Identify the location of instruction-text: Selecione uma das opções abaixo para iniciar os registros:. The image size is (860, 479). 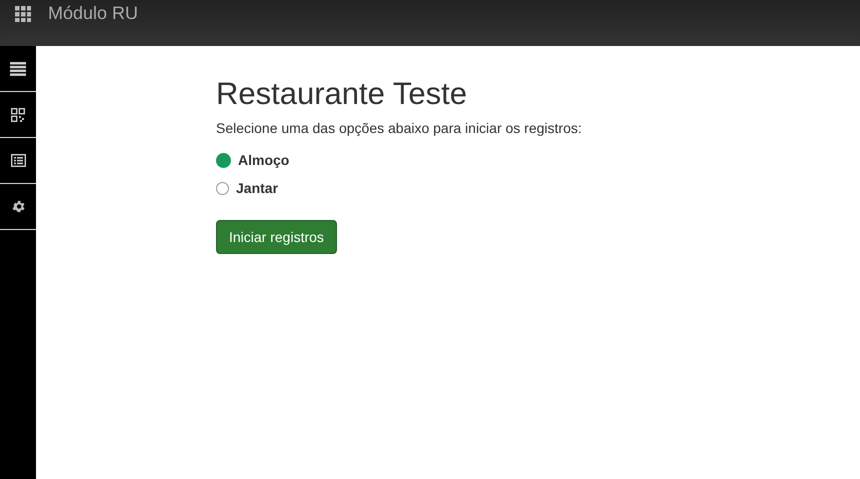
(399, 128).